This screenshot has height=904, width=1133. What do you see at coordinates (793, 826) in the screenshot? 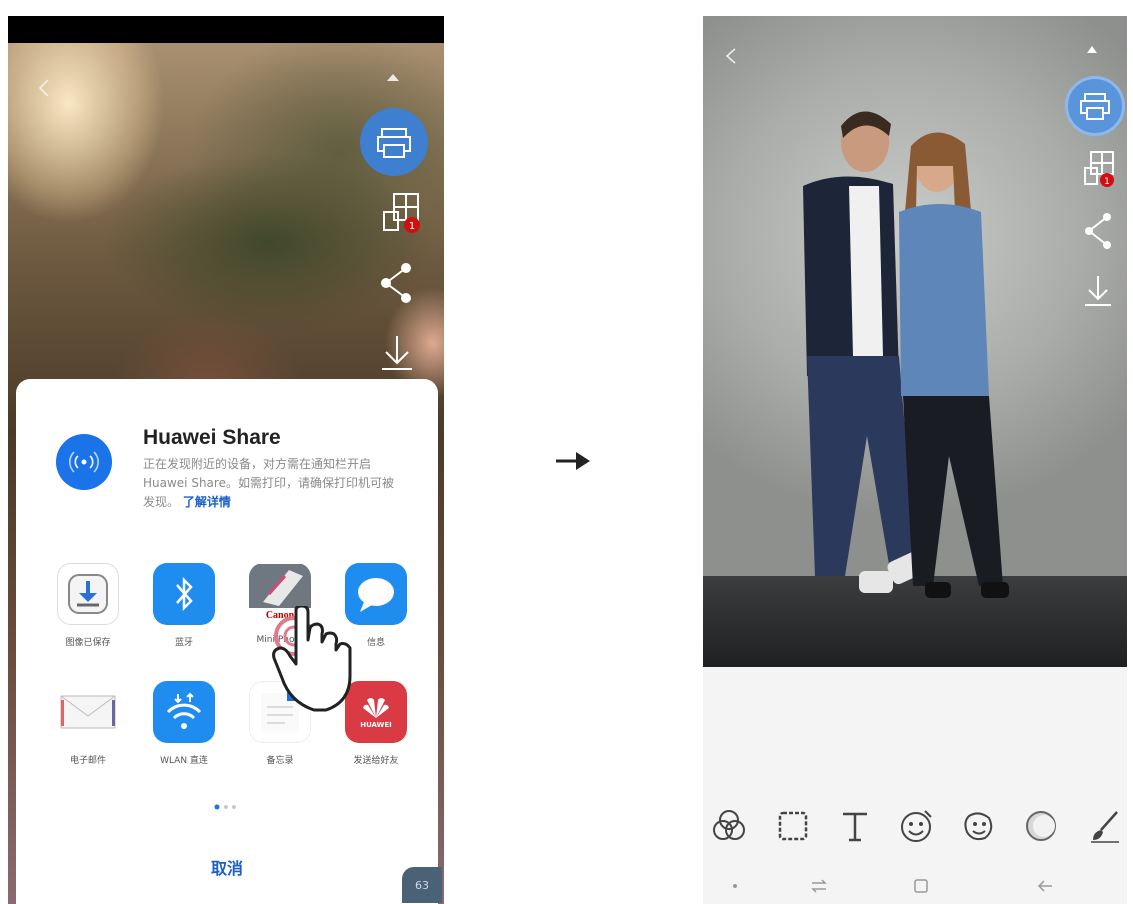
I see `frame-icon` at bounding box center [793, 826].